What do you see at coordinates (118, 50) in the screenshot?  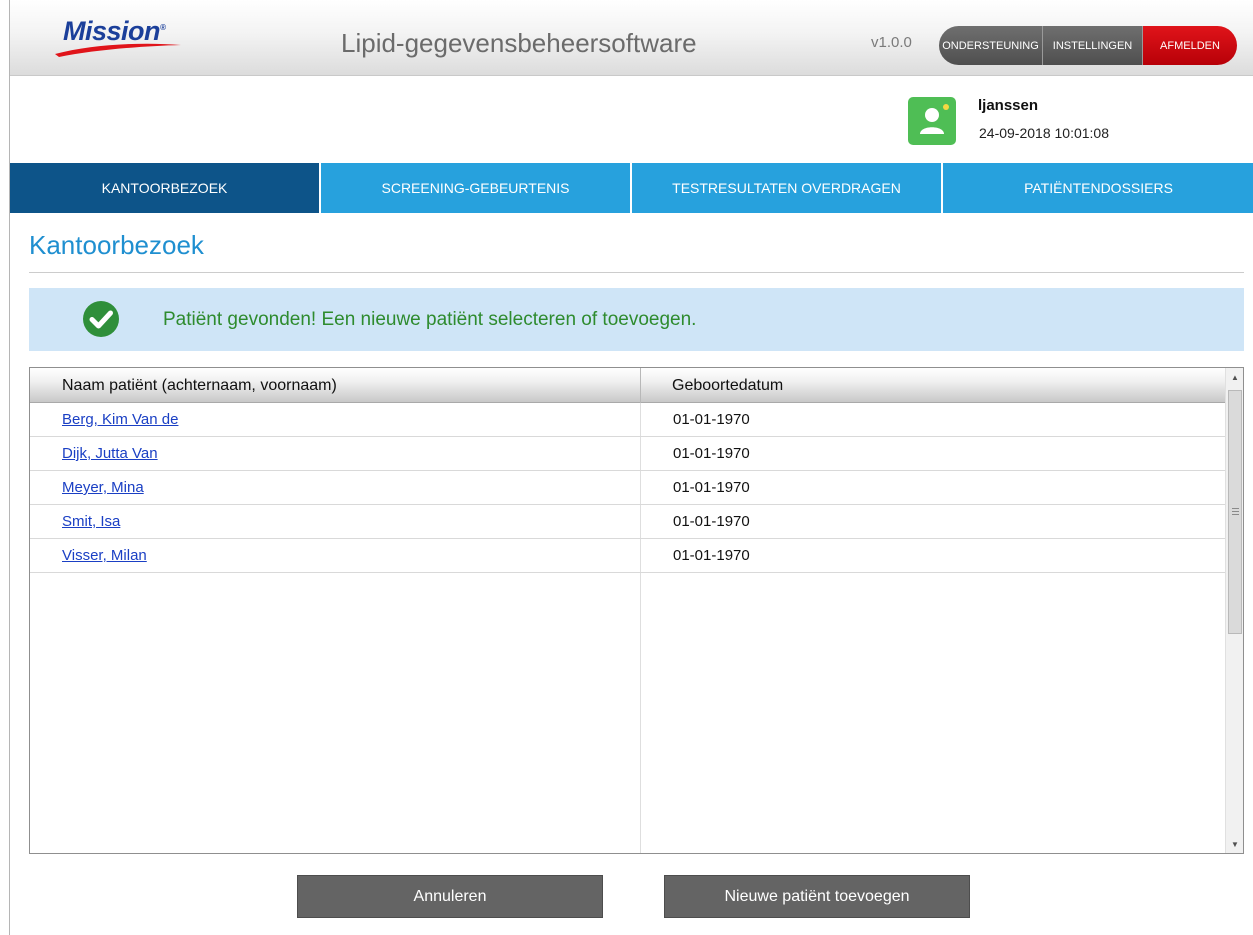 I see `logo-swoosh-icon` at bounding box center [118, 50].